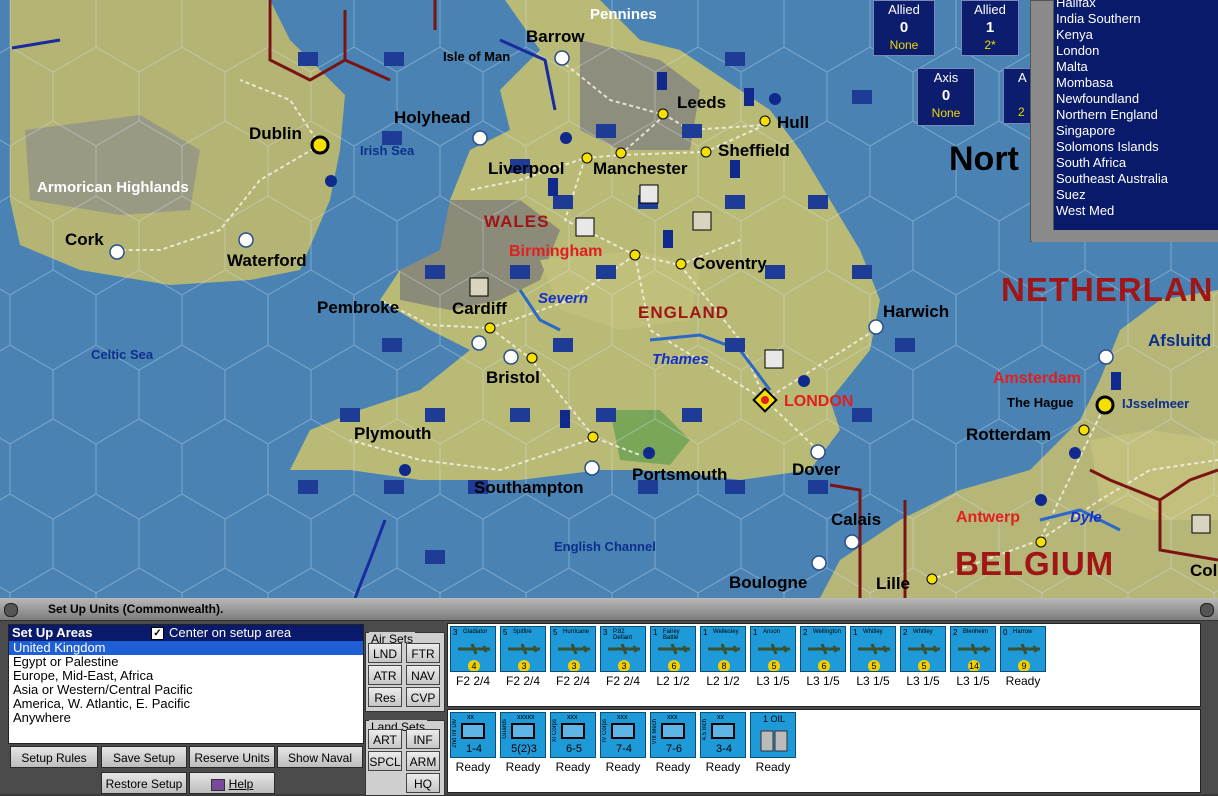 The image size is (1218, 796). Describe the element at coordinates (423, 783) in the screenshot. I see `land-set-hq-button: HQ` at that location.